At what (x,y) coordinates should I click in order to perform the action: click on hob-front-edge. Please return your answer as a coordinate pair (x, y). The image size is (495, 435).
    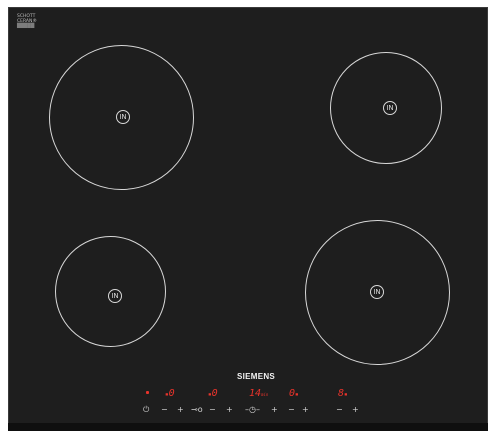
    Looking at the image, I should click on (248, 427).